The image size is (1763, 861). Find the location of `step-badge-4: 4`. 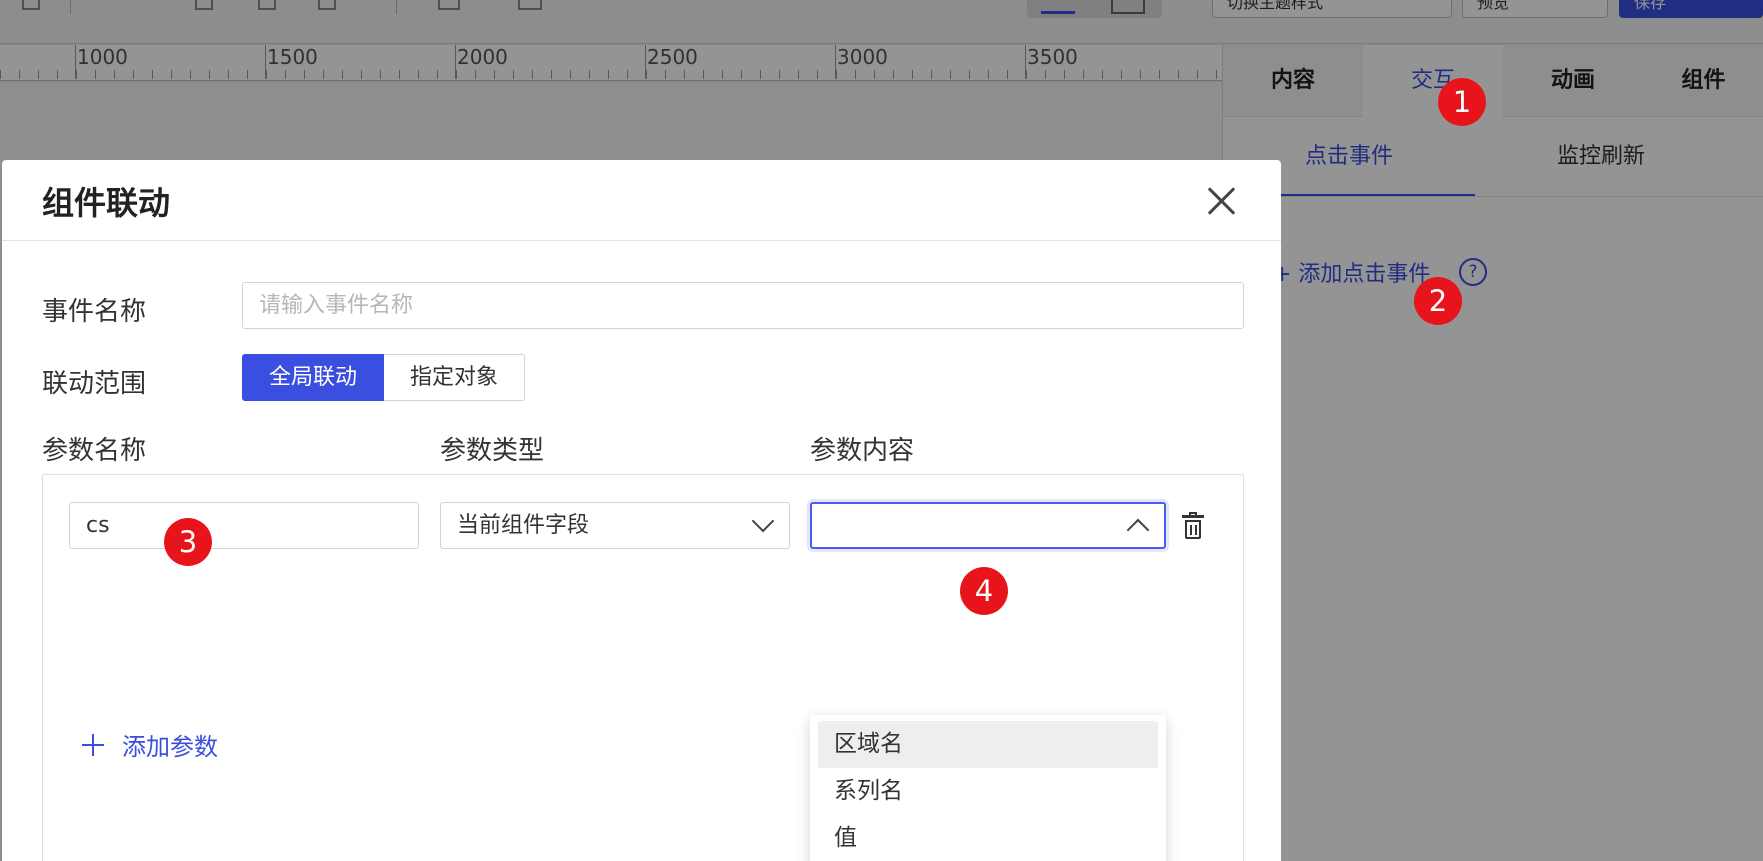

step-badge-4: 4 is located at coordinates (984, 591).